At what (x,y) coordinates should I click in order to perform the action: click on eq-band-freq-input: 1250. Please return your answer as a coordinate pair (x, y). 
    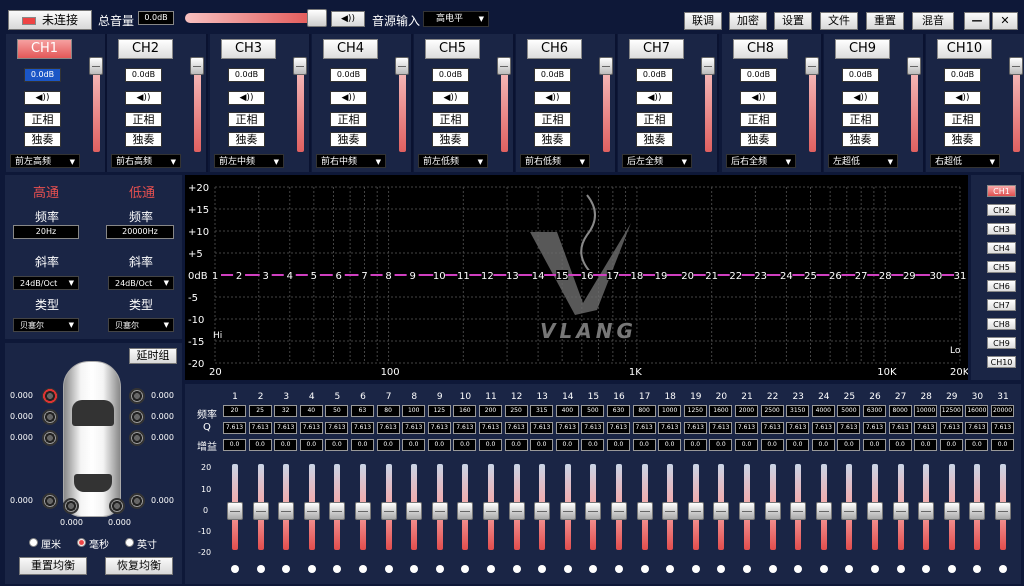
    Looking at the image, I should click on (695, 411).